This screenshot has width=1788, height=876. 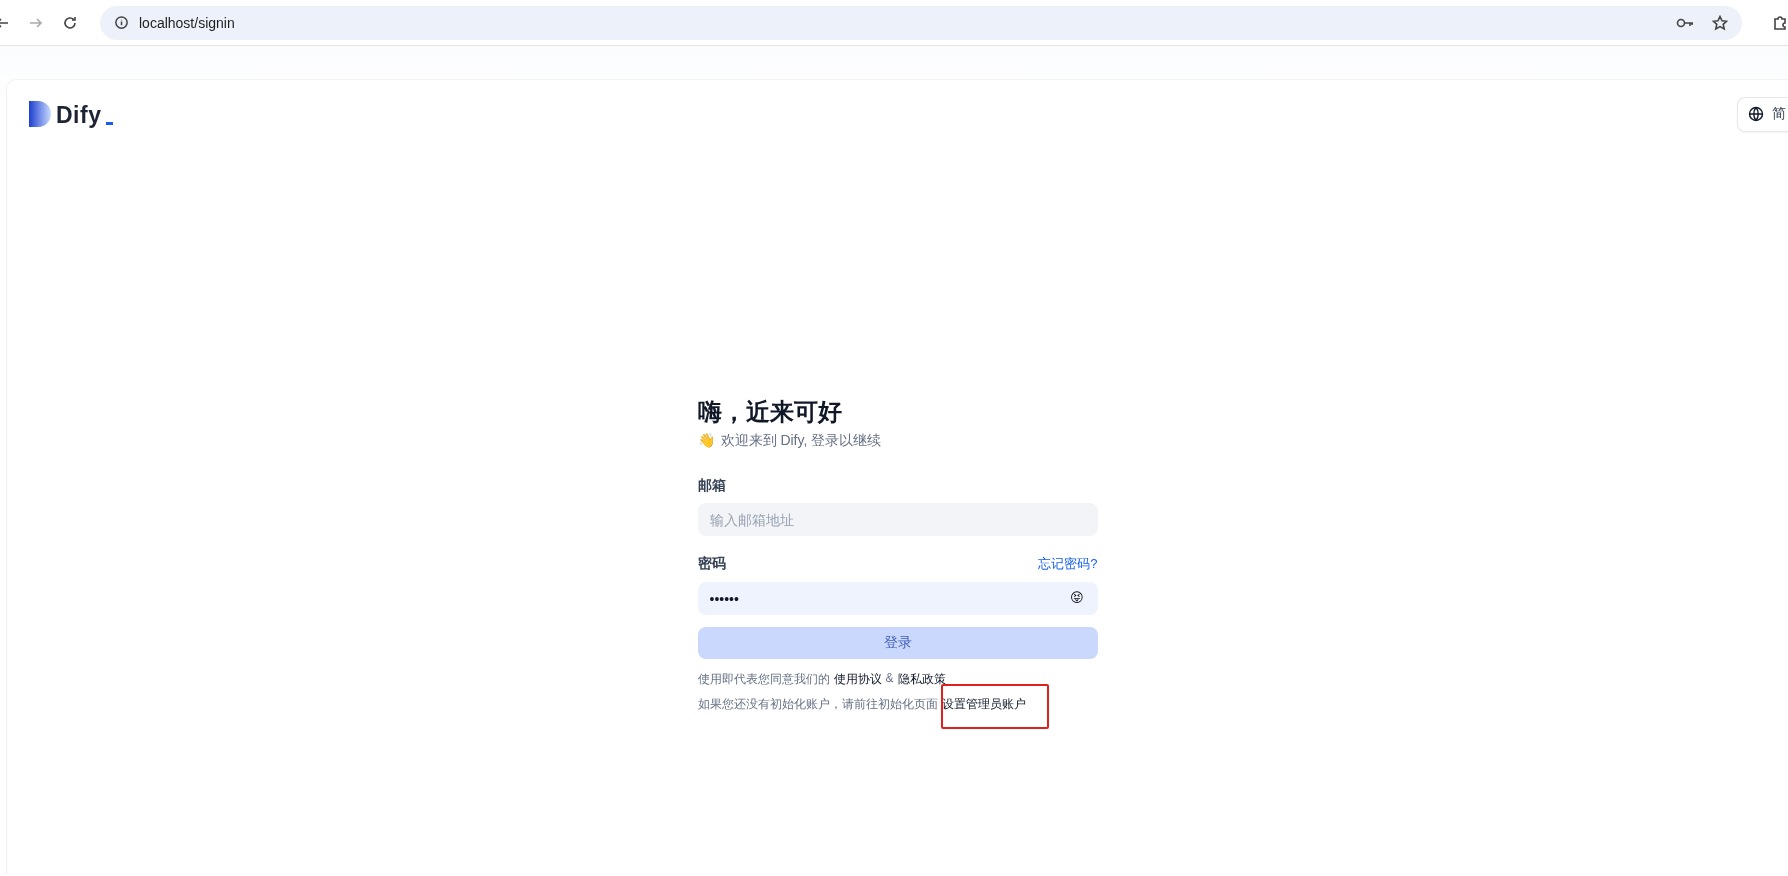 What do you see at coordinates (711, 564) in the screenshot?
I see `password-label: 密码` at bounding box center [711, 564].